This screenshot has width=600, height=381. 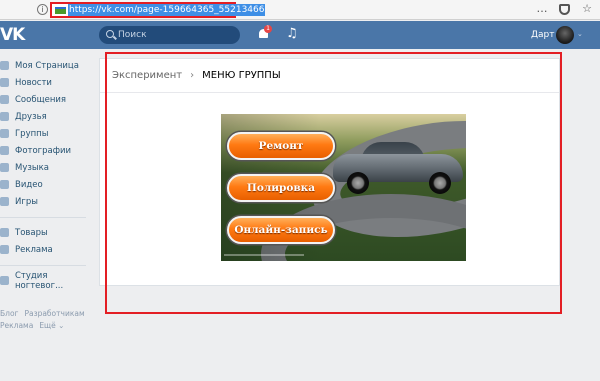 I want to click on video-icon, so click(x=4, y=184).